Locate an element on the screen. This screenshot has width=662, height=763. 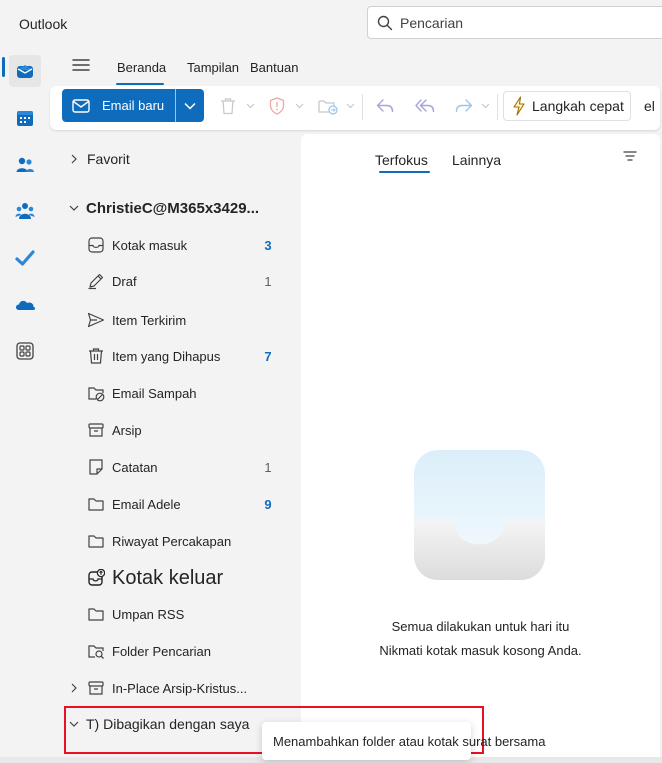
forward-button is located at coordinates (472, 106).